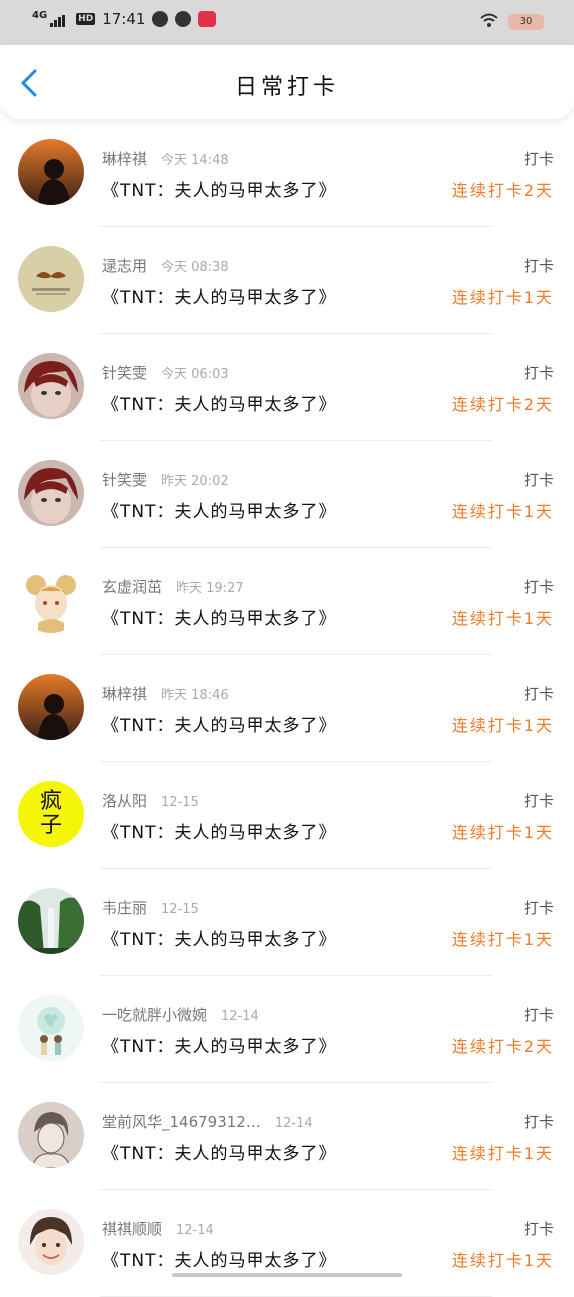 The height and width of the screenshot is (1297, 574). I want to click on checkin-time: 今天 08:38, so click(195, 267).